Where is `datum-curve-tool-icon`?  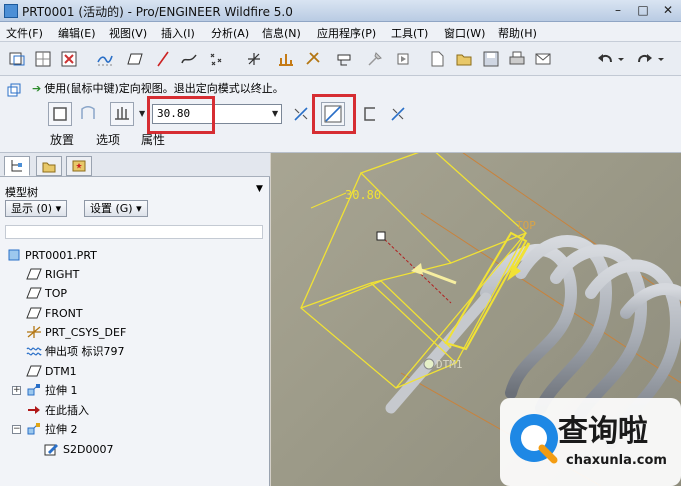 datum-curve-tool-icon is located at coordinates (189, 59).